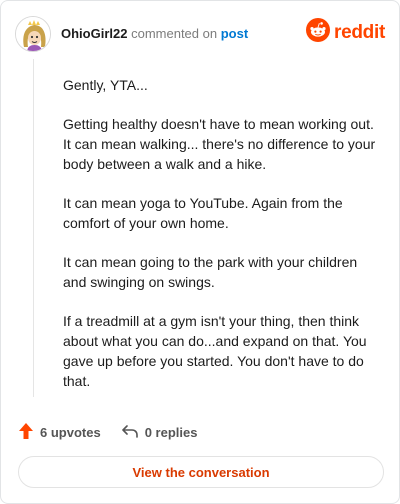  I want to click on reply-icon, so click(133, 432).